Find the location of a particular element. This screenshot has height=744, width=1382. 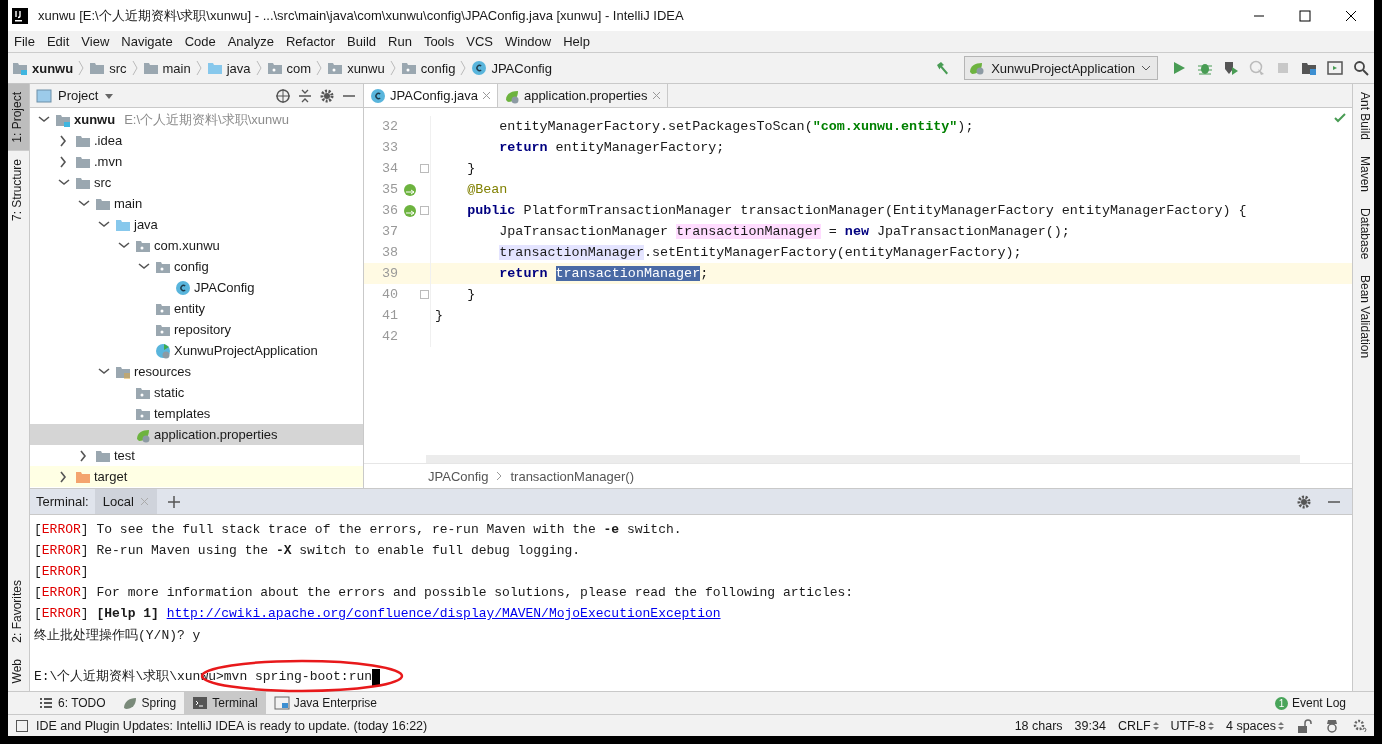

tree-row: entity is located at coordinates (196, 308).